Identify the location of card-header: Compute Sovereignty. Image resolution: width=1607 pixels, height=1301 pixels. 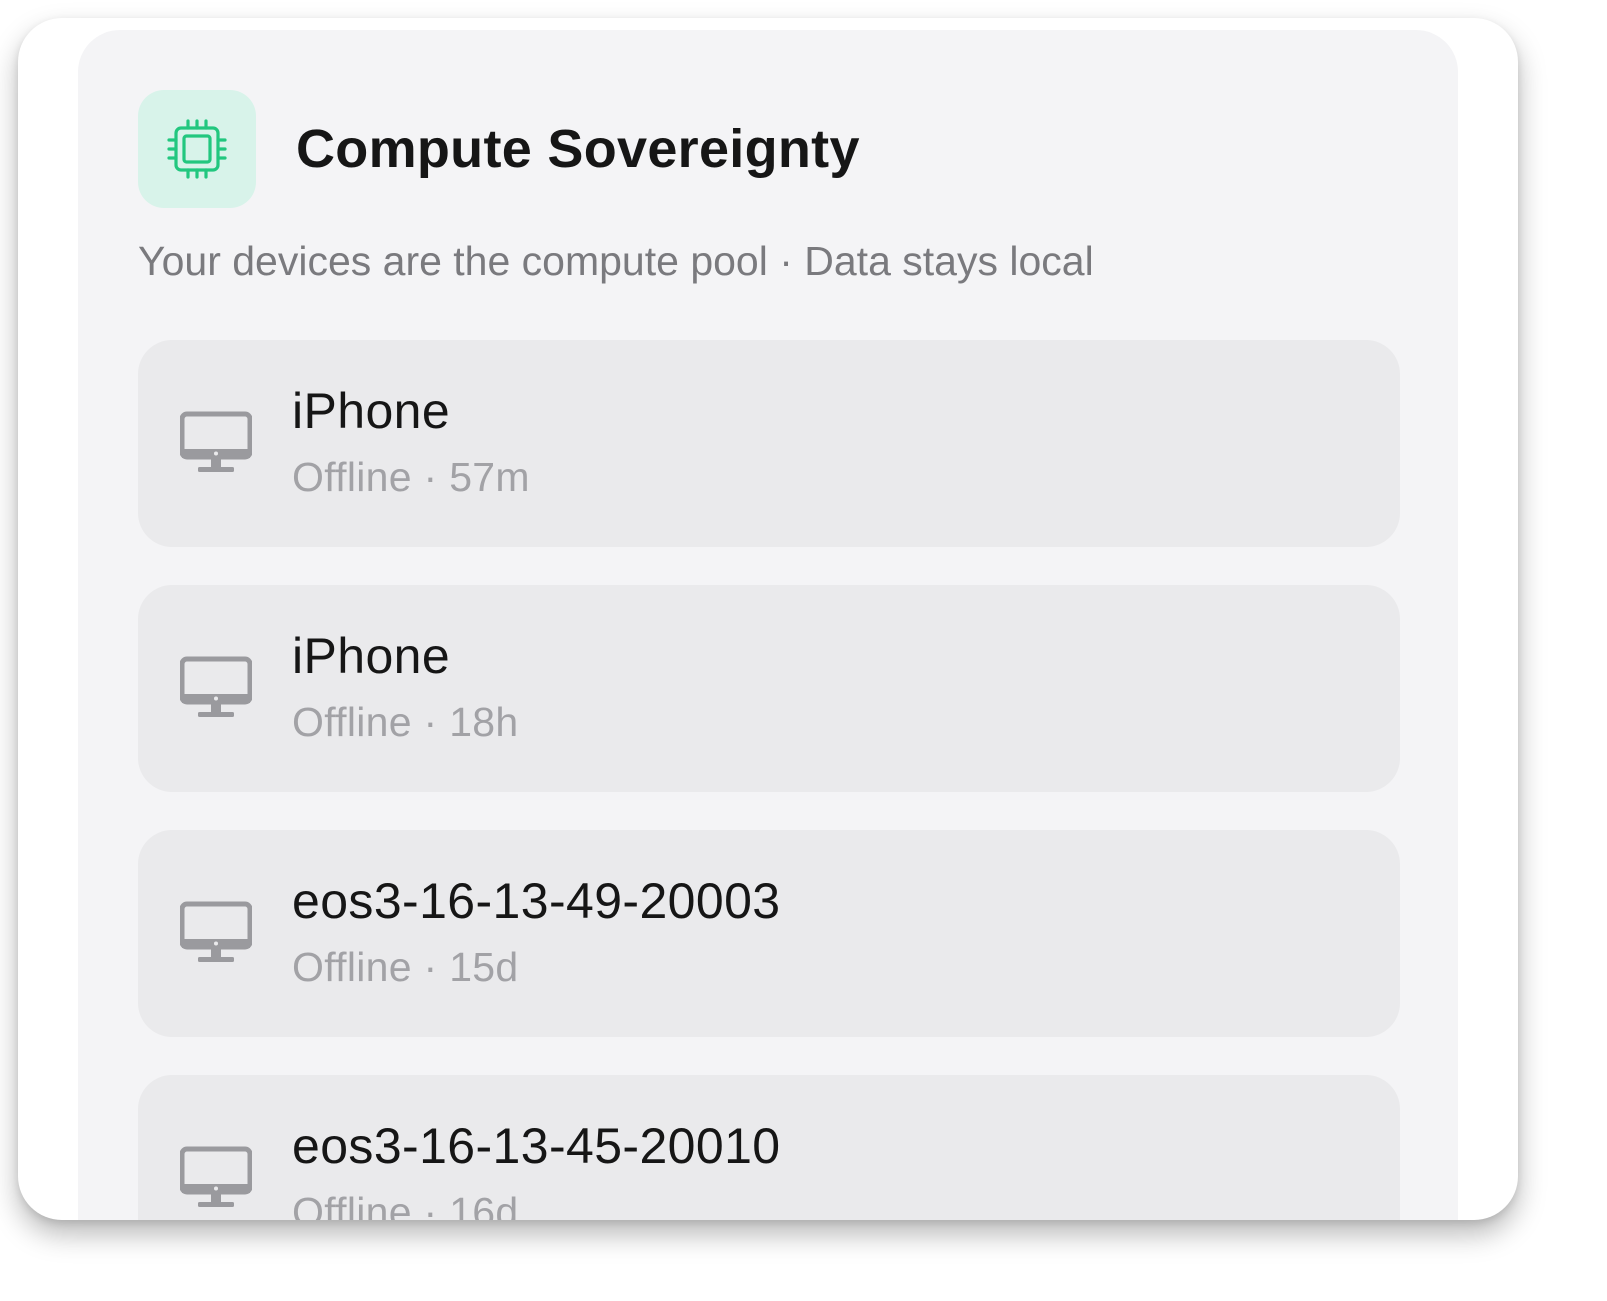
(499, 149).